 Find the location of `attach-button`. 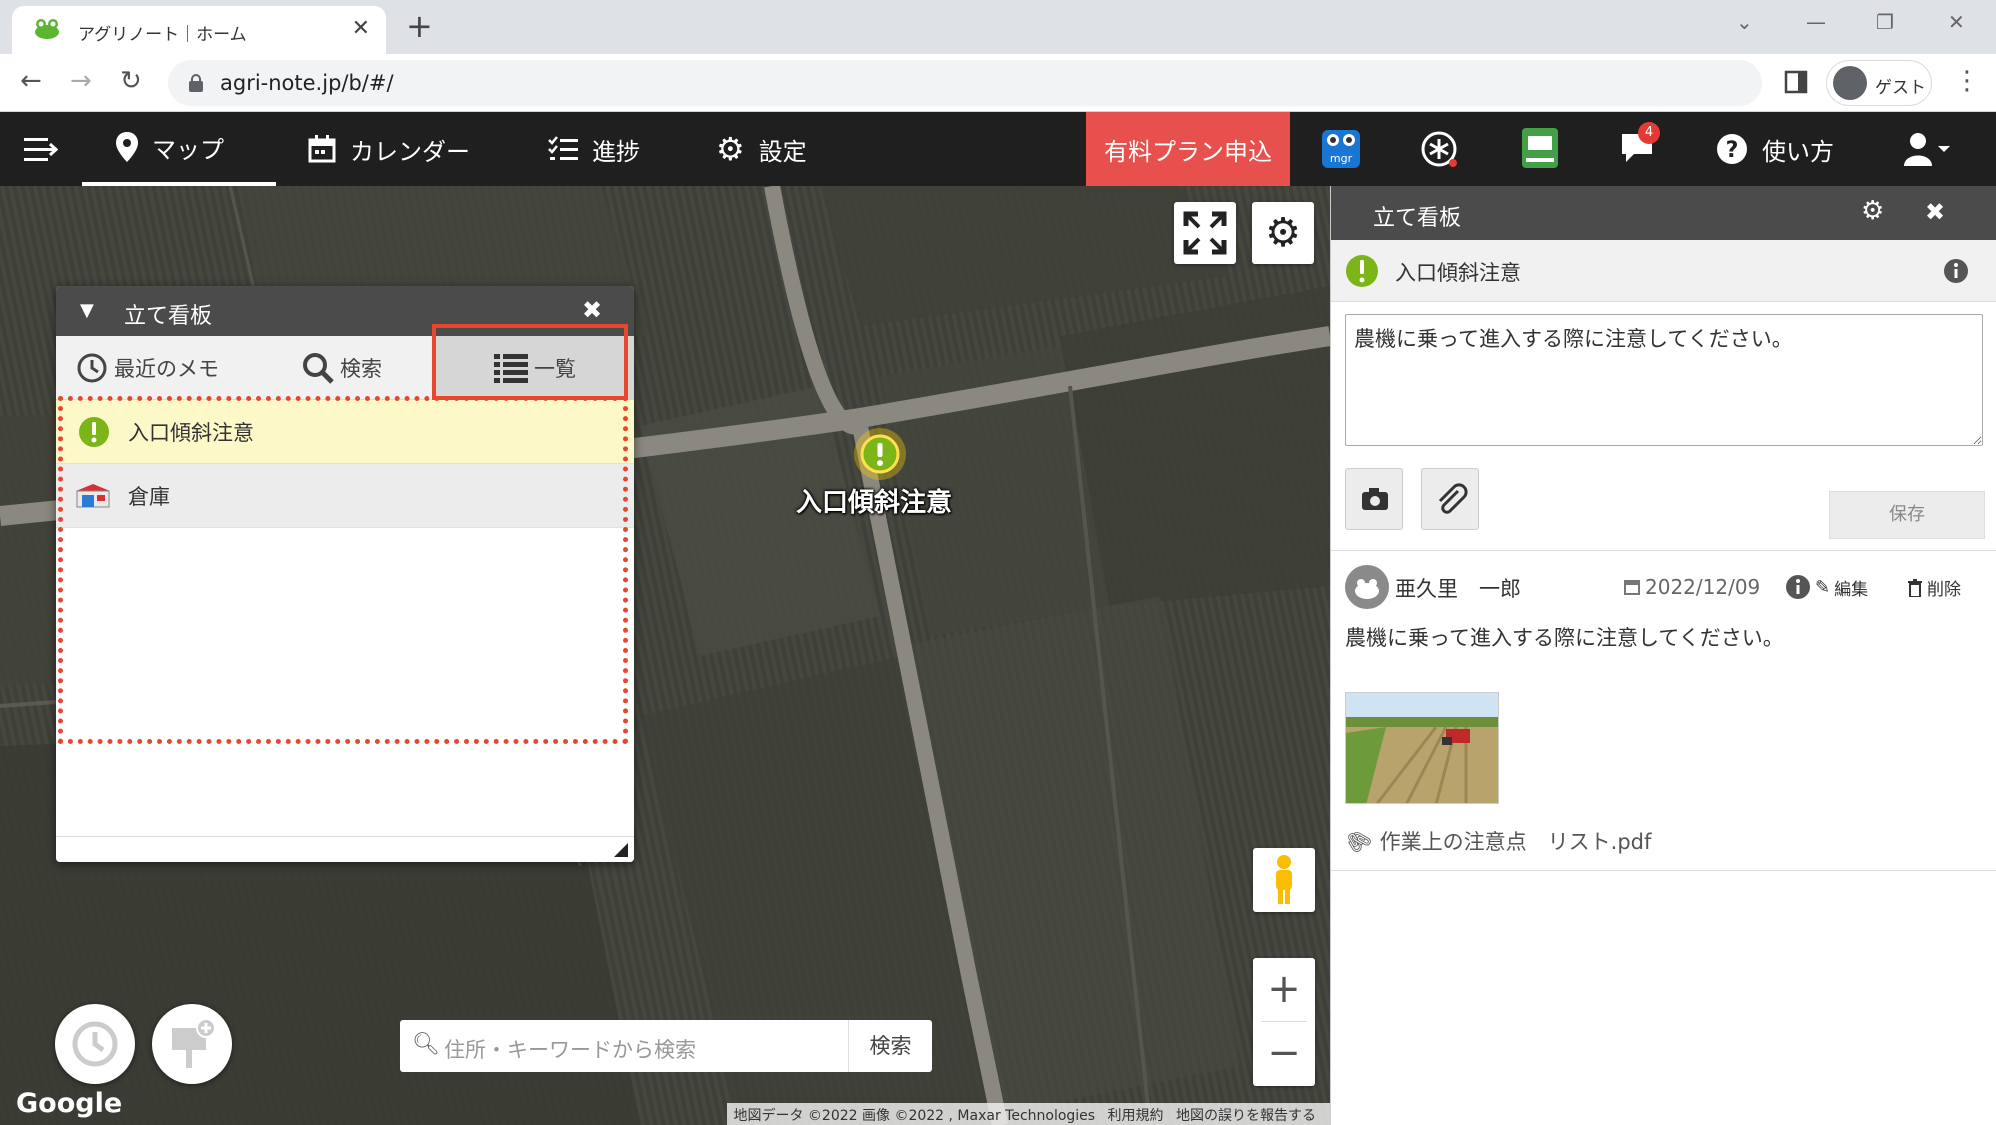

attach-button is located at coordinates (1450, 499).